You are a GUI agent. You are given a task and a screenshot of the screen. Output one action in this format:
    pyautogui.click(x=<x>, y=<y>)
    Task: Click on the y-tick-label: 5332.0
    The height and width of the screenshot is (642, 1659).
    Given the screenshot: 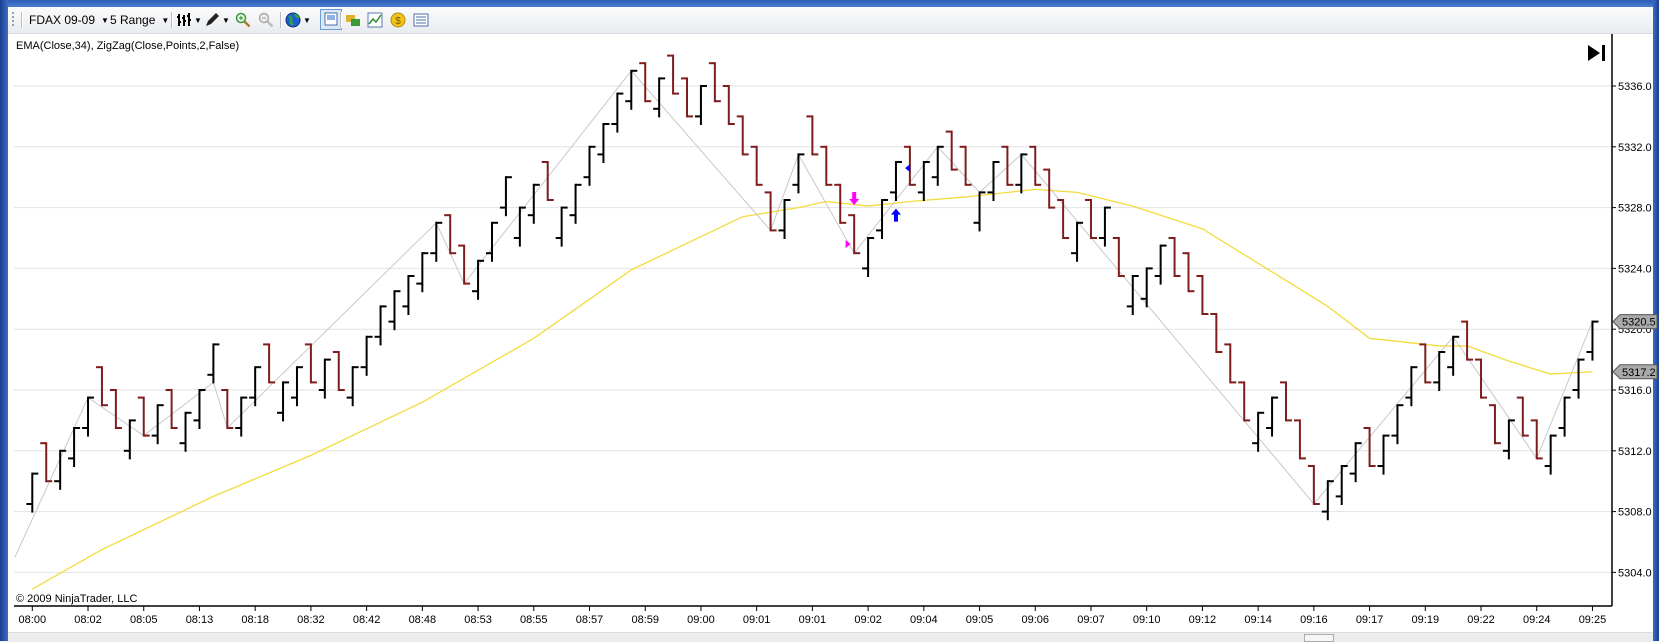 What is the action you would take?
    pyautogui.click(x=1635, y=148)
    